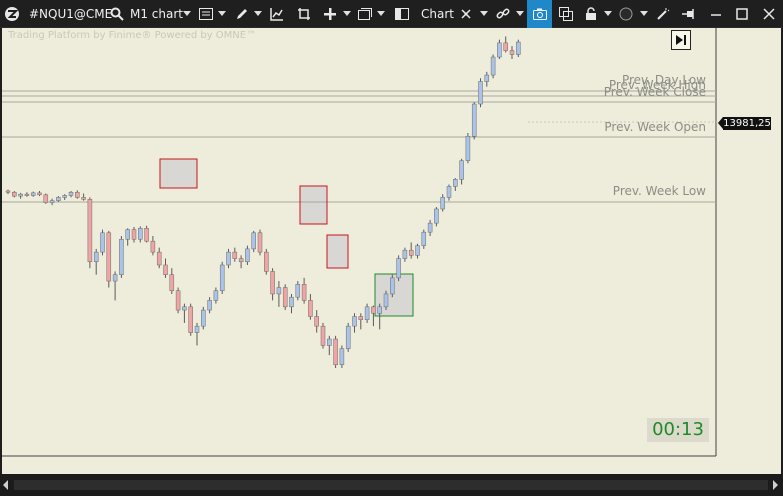  Describe the element at coordinates (242, 14) in the screenshot. I see `pen-icon` at that location.